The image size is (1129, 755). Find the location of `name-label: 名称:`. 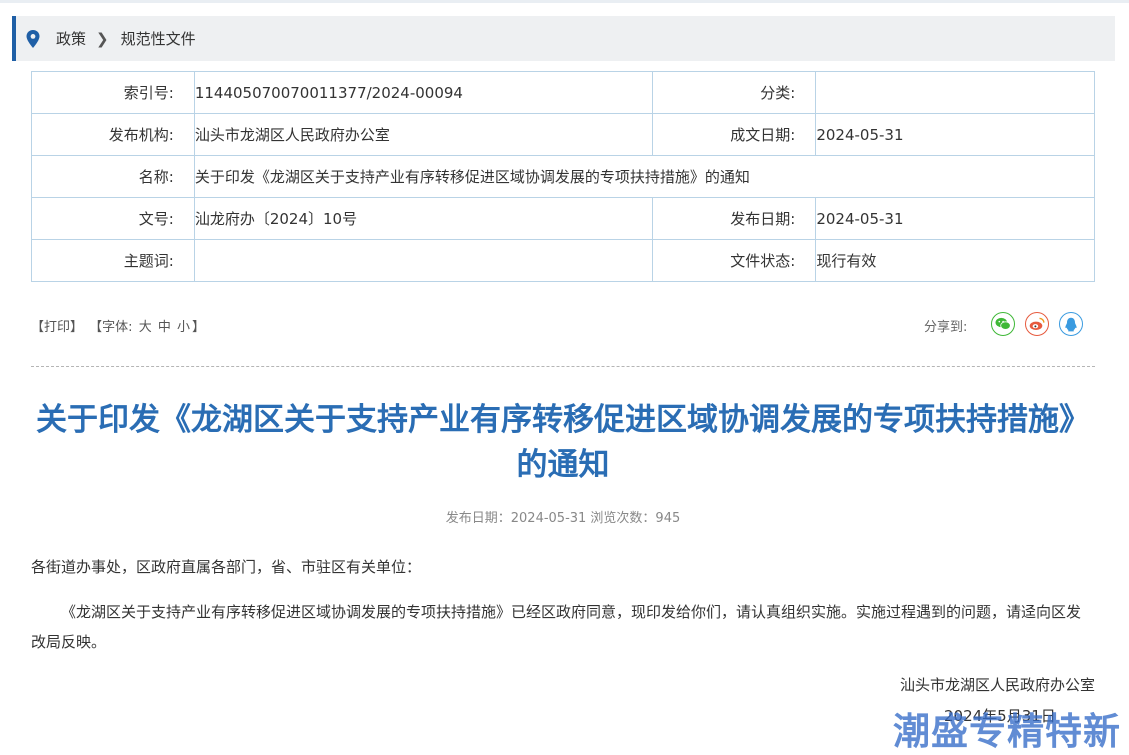

name-label: 名称: is located at coordinates (113, 176).